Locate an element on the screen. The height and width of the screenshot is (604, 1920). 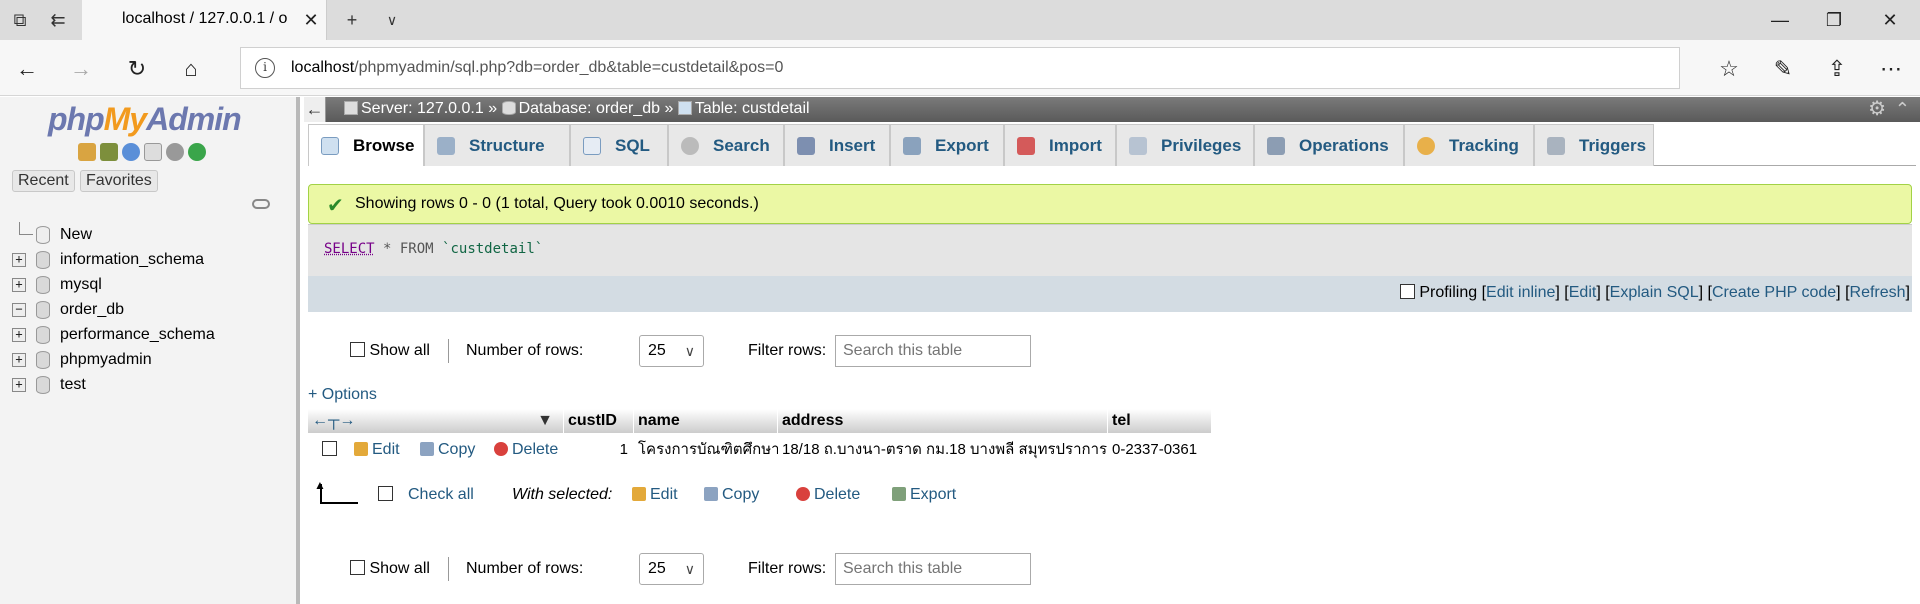
tab-sql: SQL is located at coordinates (619, 145).